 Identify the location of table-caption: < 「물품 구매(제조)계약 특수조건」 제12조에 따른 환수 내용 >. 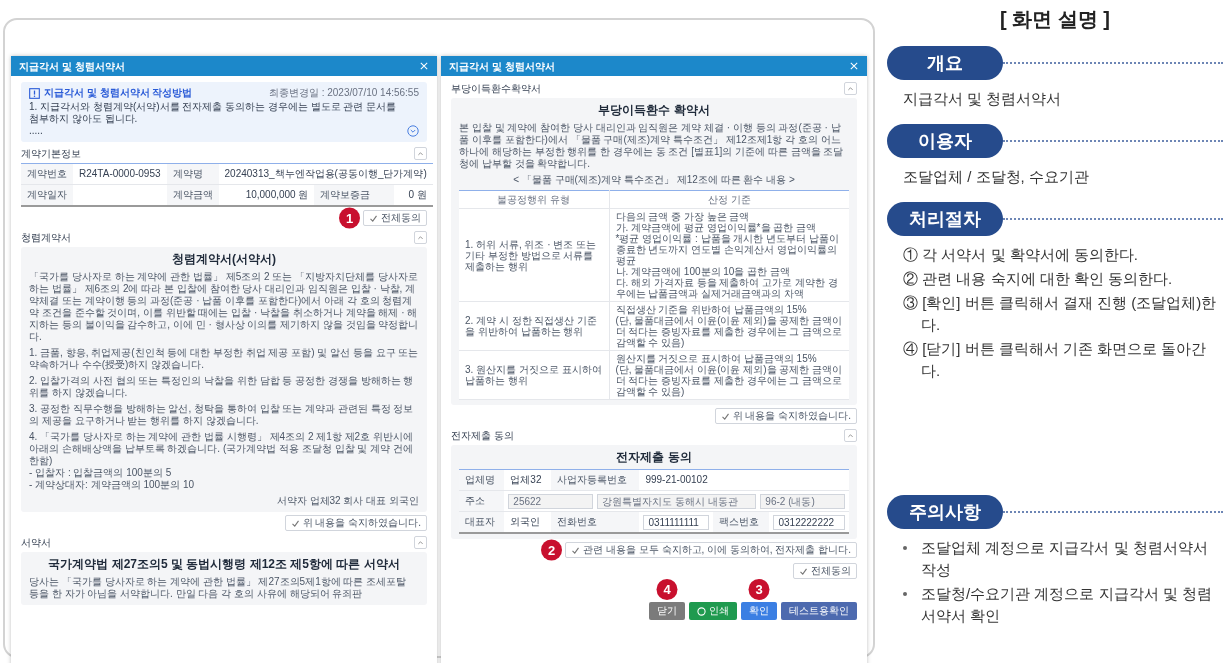
(654, 180).